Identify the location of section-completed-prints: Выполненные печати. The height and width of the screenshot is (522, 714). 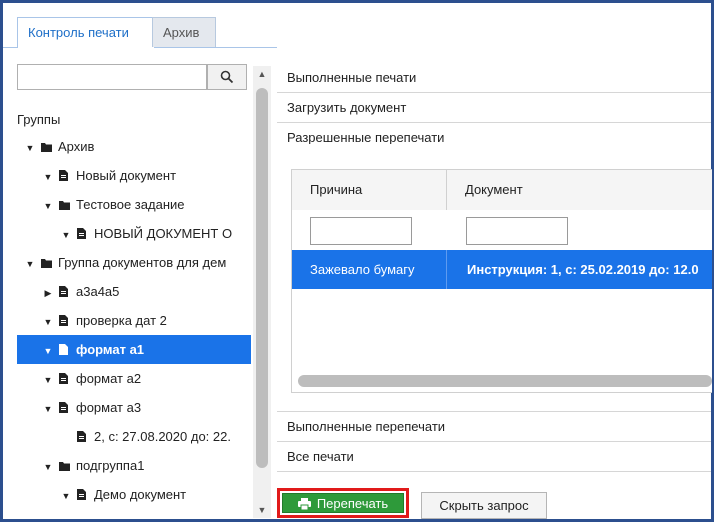
(494, 78).